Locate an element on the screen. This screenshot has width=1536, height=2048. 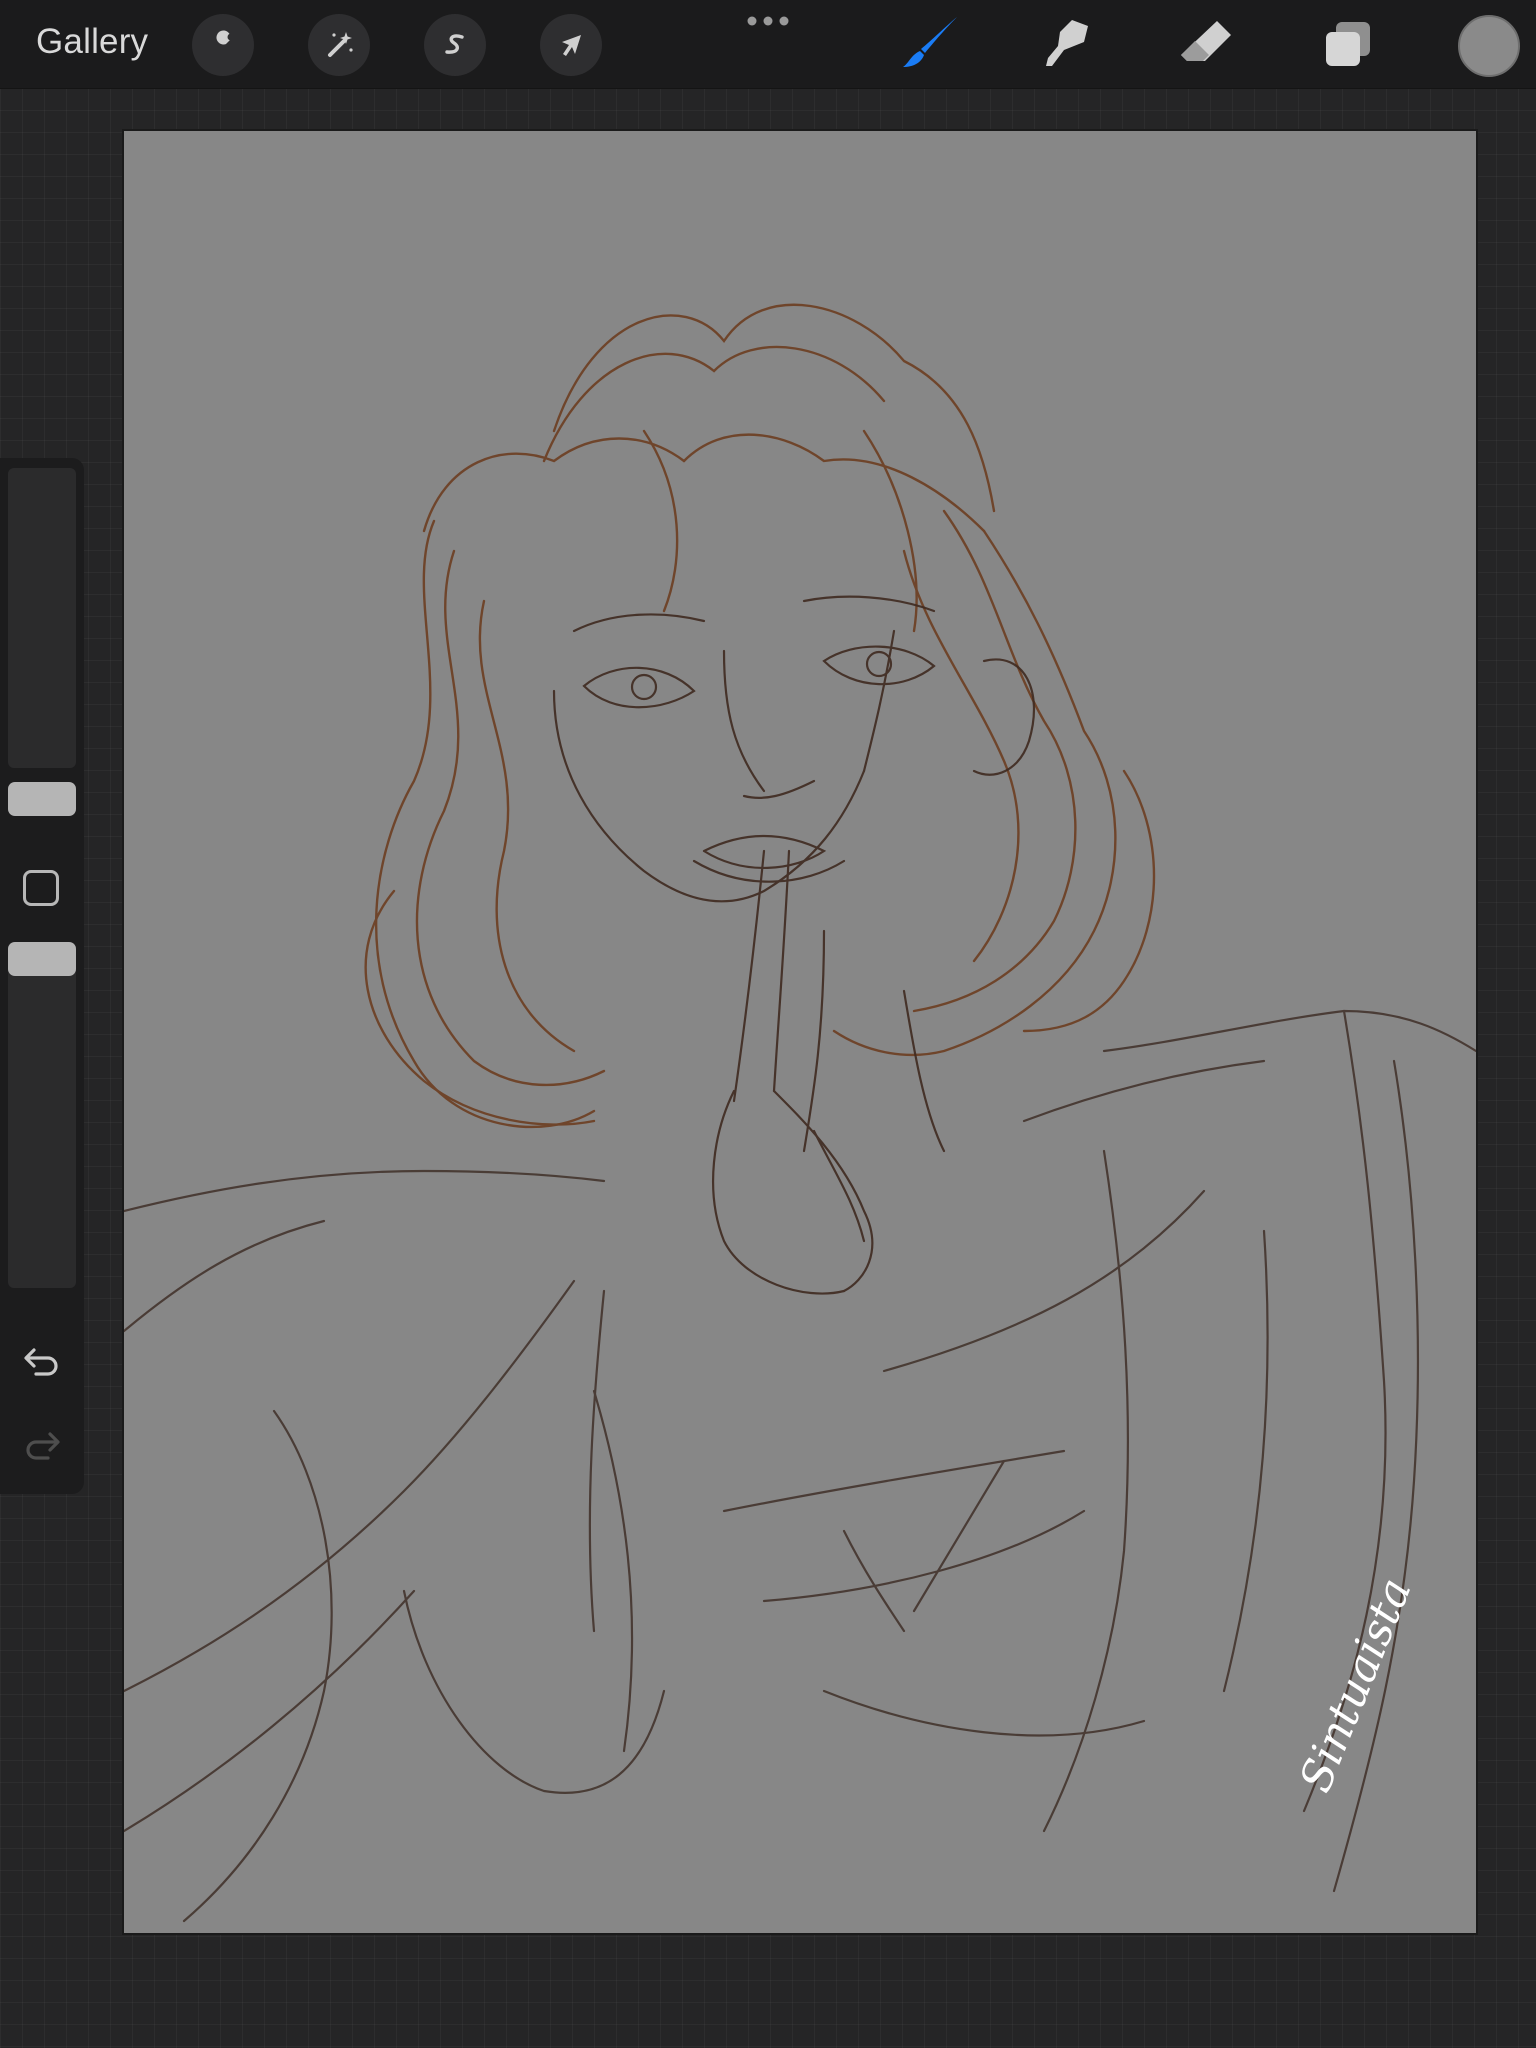
transform-button is located at coordinates (571, 45).